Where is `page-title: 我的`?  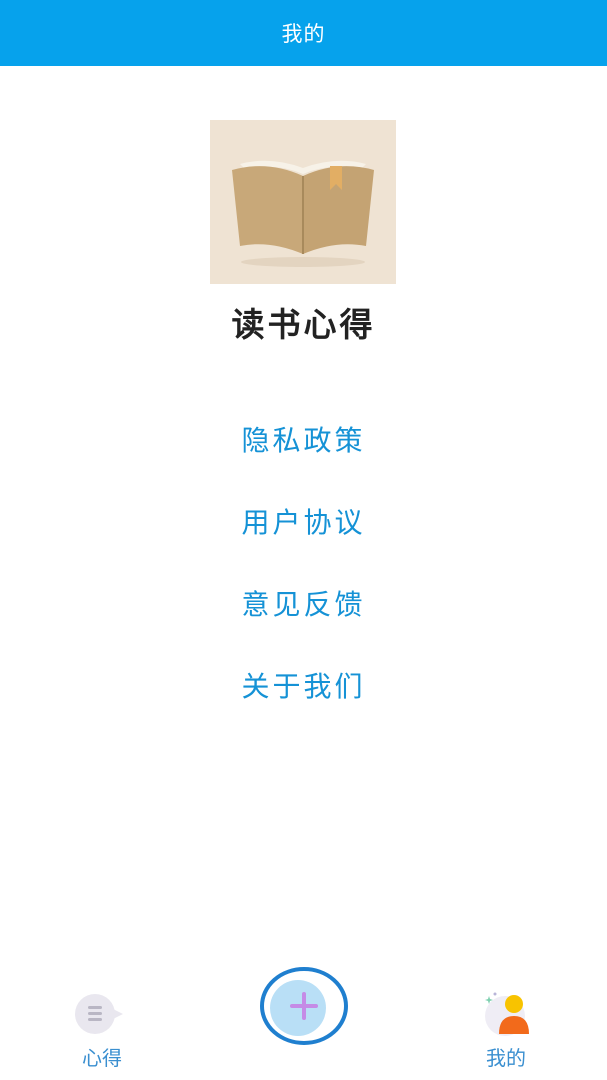 page-title: 我的 is located at coordinates (303, 34).